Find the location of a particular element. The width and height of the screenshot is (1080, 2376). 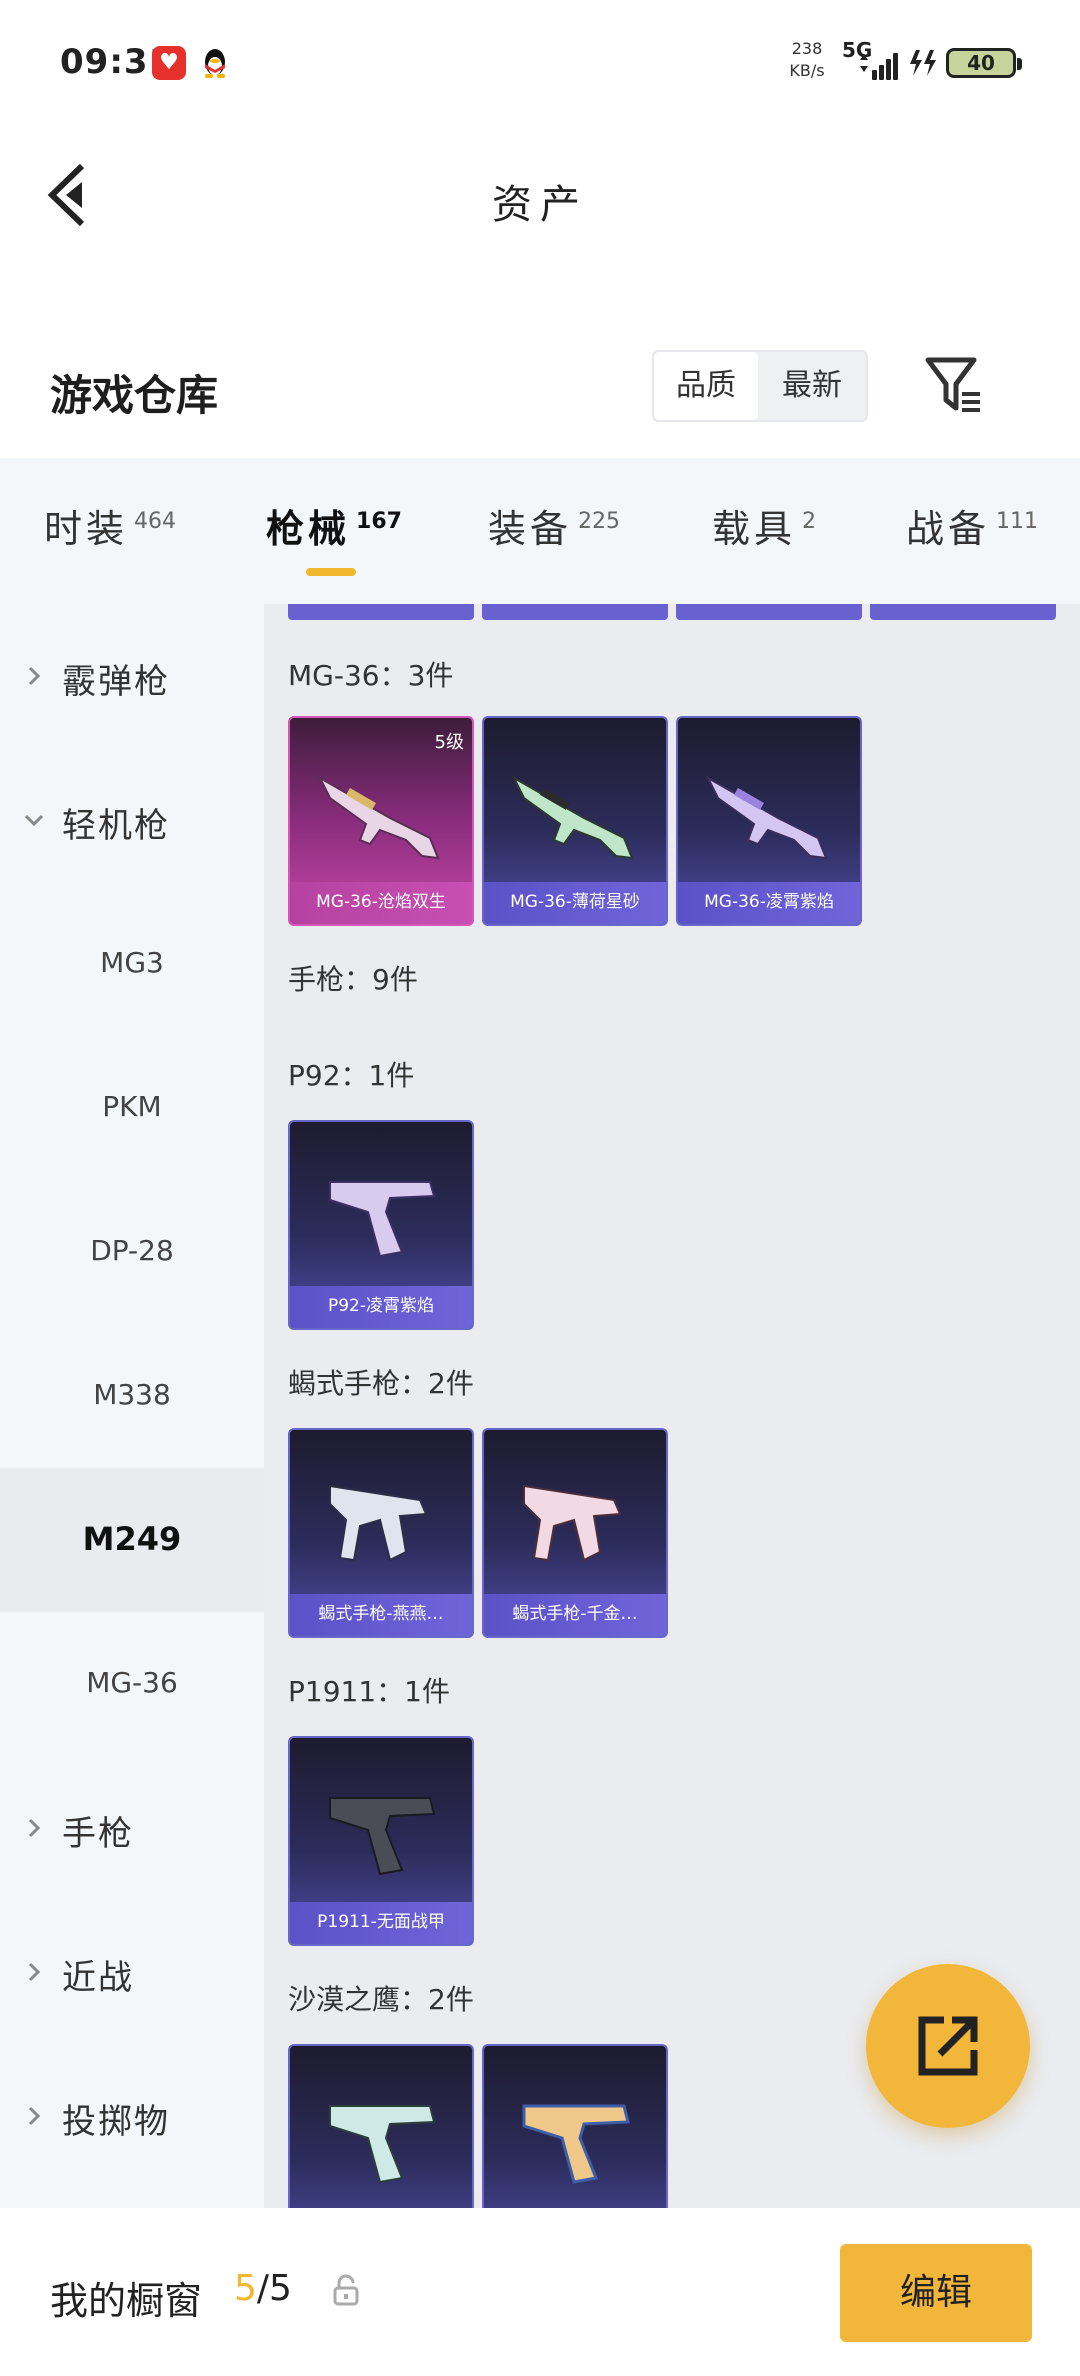

tab-label: 装备 is located at coordinates (530, 529).